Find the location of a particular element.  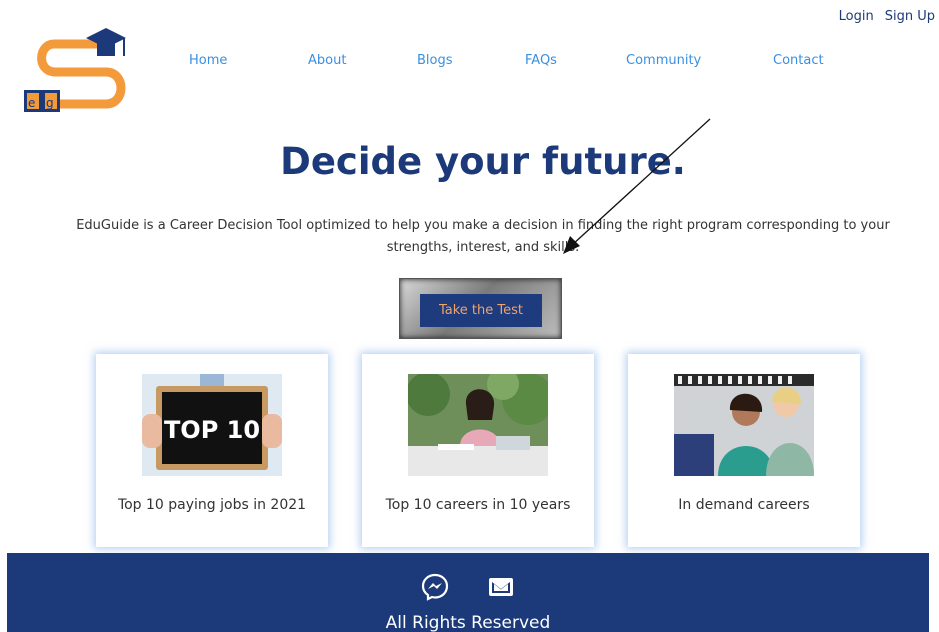

card-top-paying-jobs: TOP 10 Top 10 paying jobs in 2021 is located at coordinates (212, 450).